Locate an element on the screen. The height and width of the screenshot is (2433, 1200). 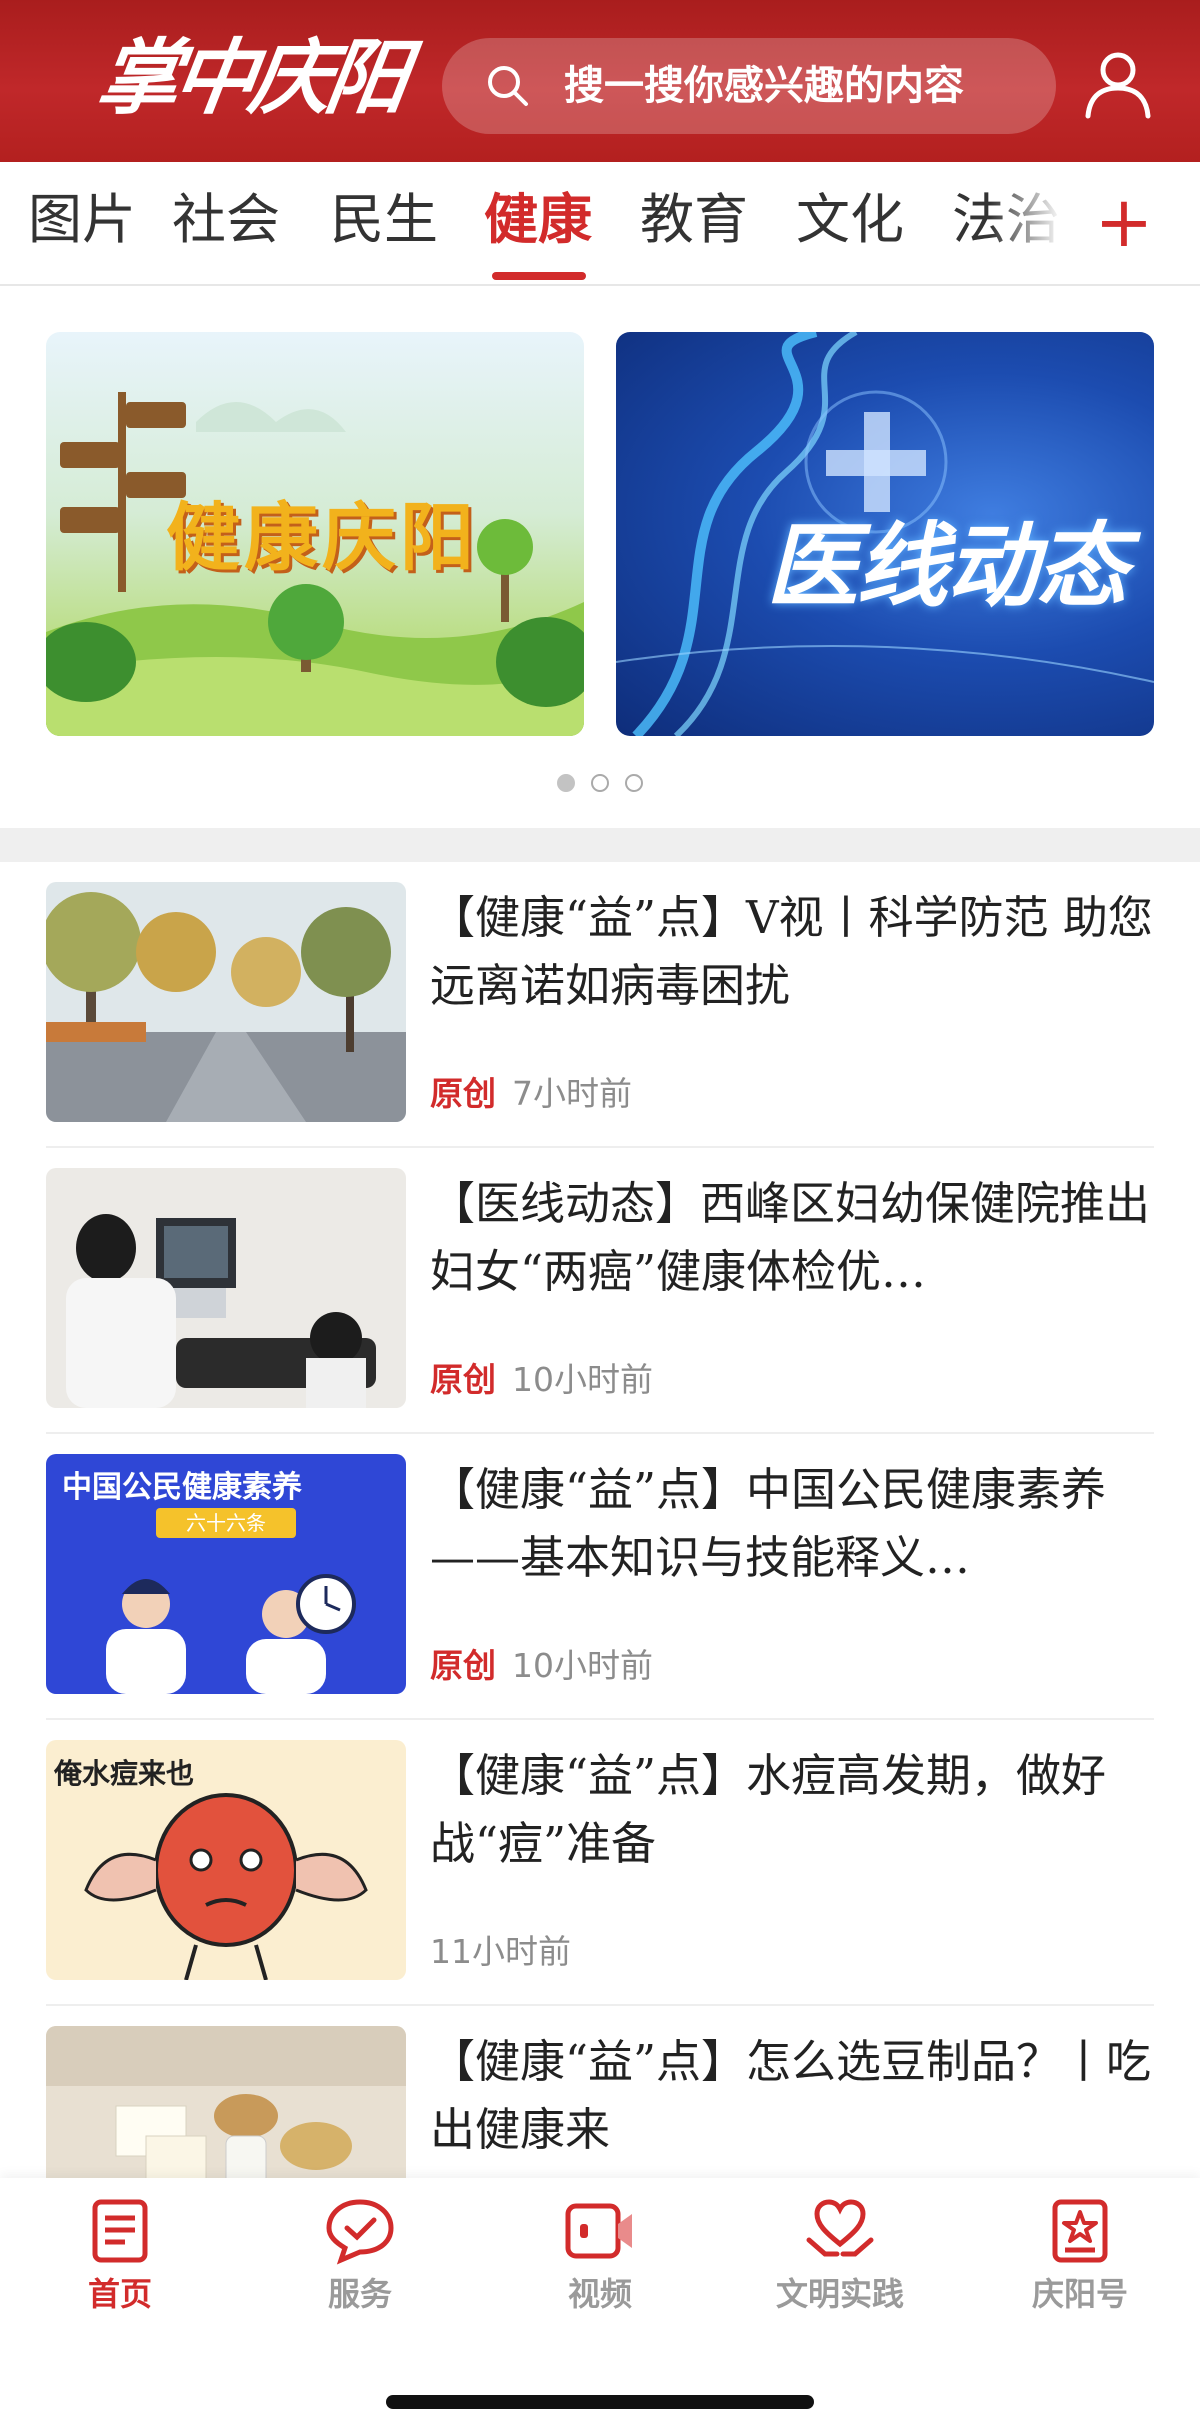
banner-card-medical-news: 医线动态 is located at coordinates (885, 534).